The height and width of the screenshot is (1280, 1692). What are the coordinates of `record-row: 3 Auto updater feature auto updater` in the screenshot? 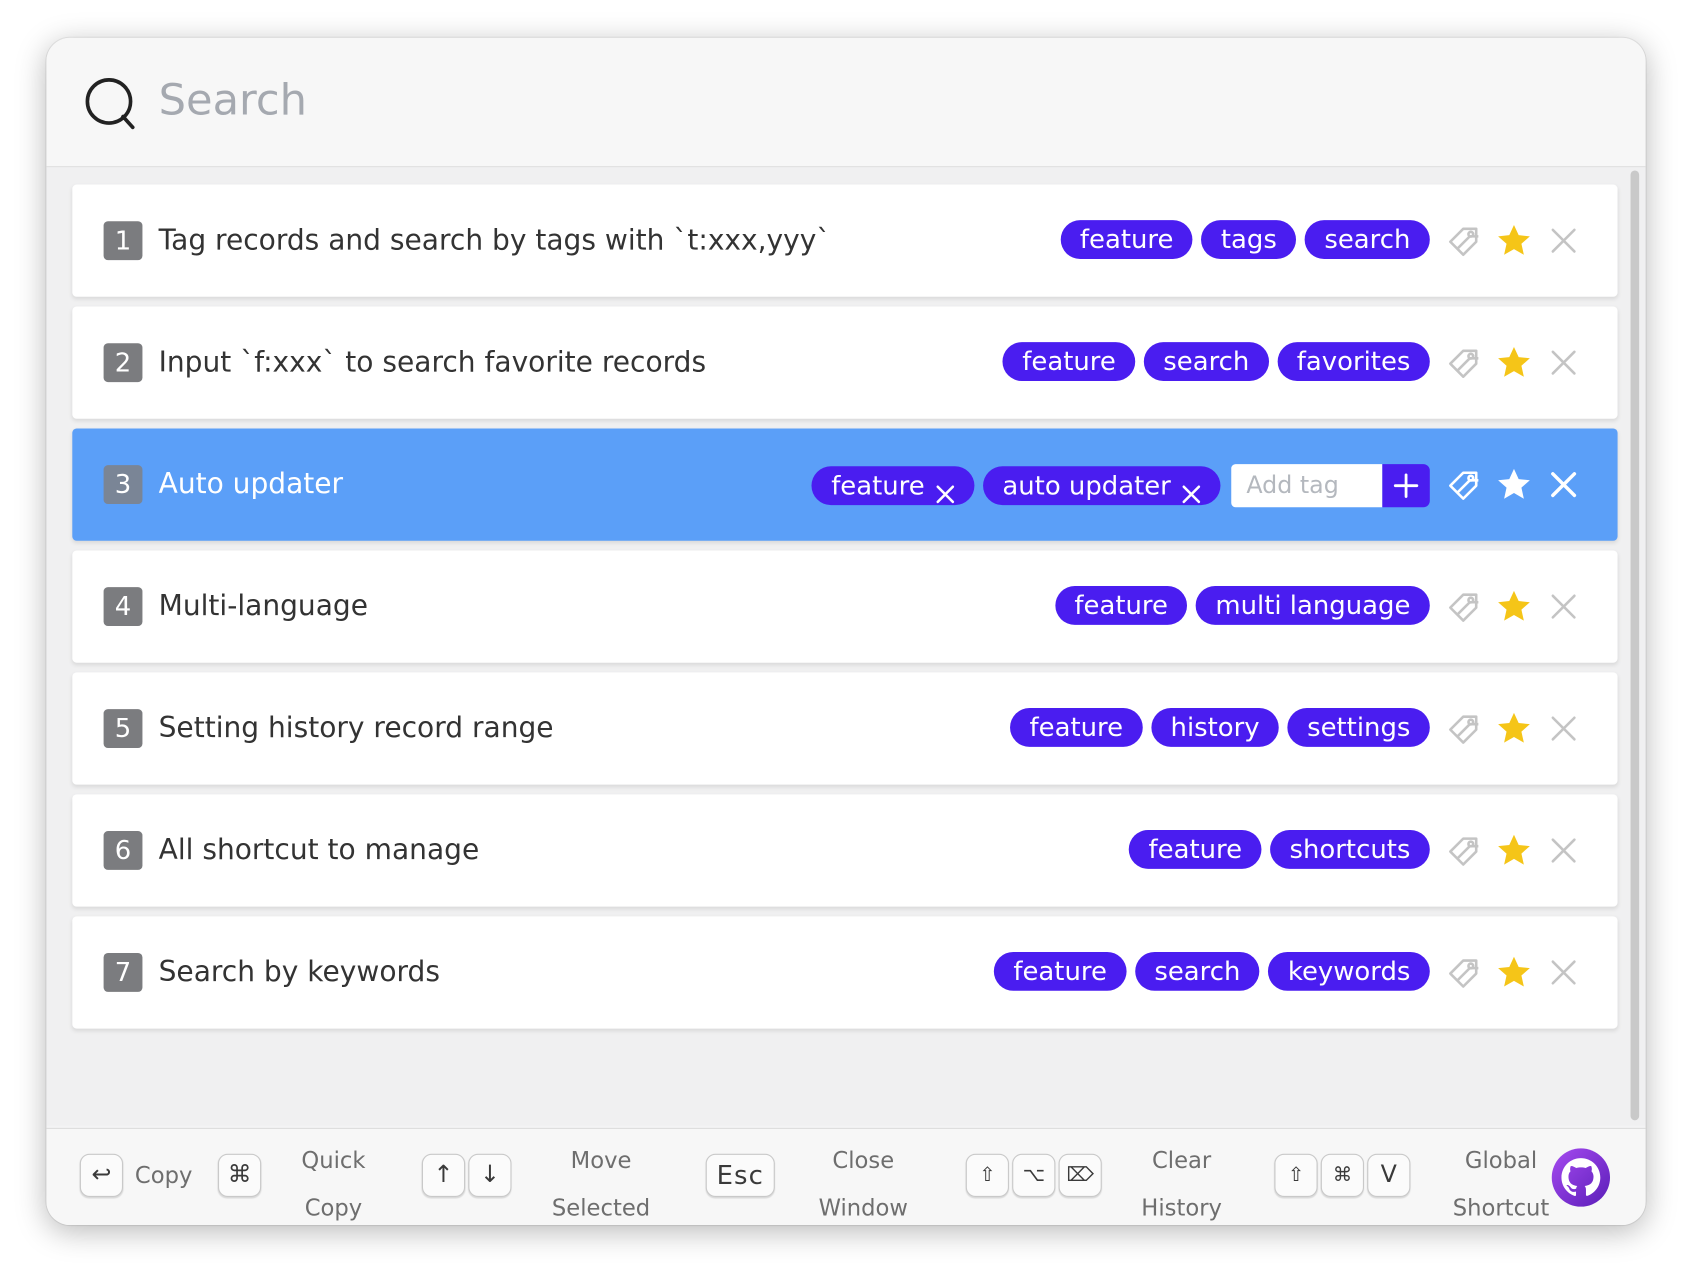 It's located at (845, 484).